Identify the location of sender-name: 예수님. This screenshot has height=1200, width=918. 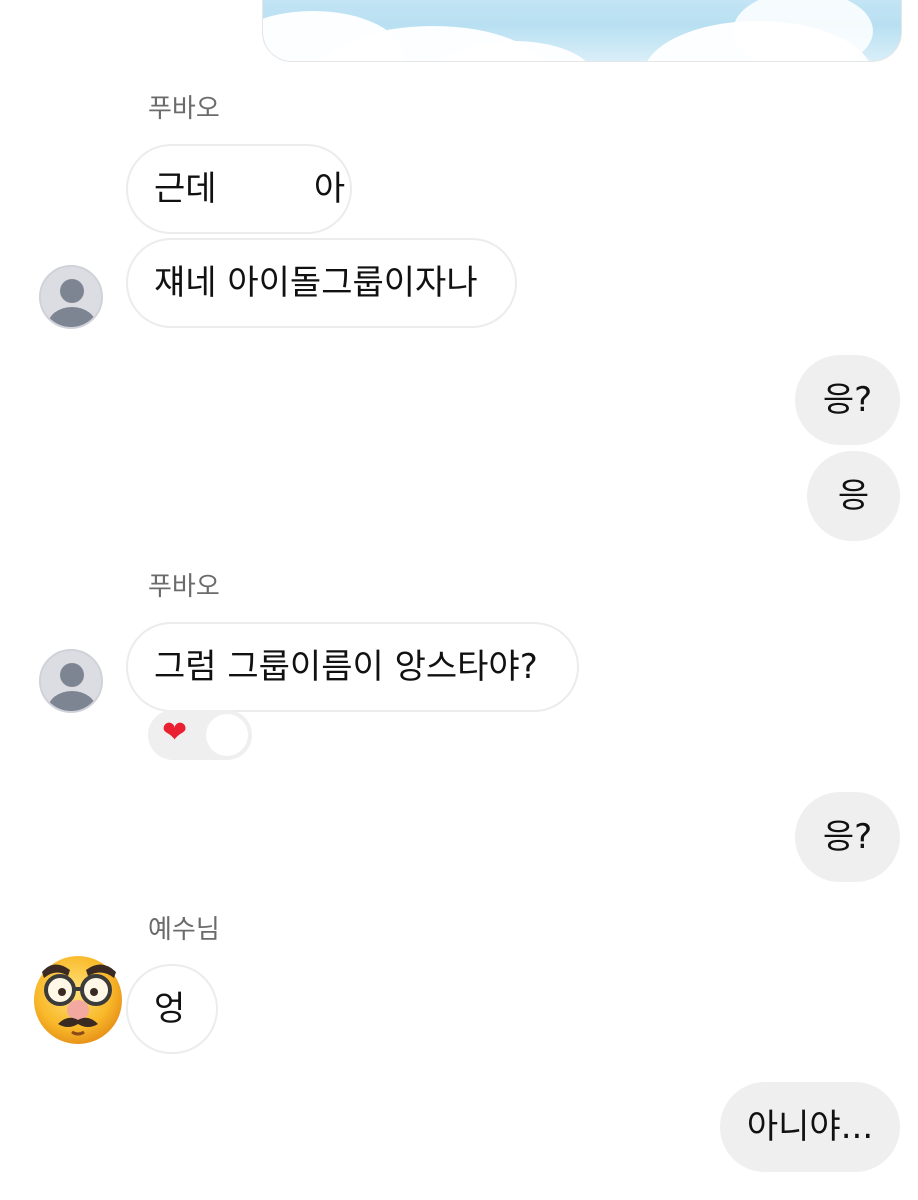
(184, 930).